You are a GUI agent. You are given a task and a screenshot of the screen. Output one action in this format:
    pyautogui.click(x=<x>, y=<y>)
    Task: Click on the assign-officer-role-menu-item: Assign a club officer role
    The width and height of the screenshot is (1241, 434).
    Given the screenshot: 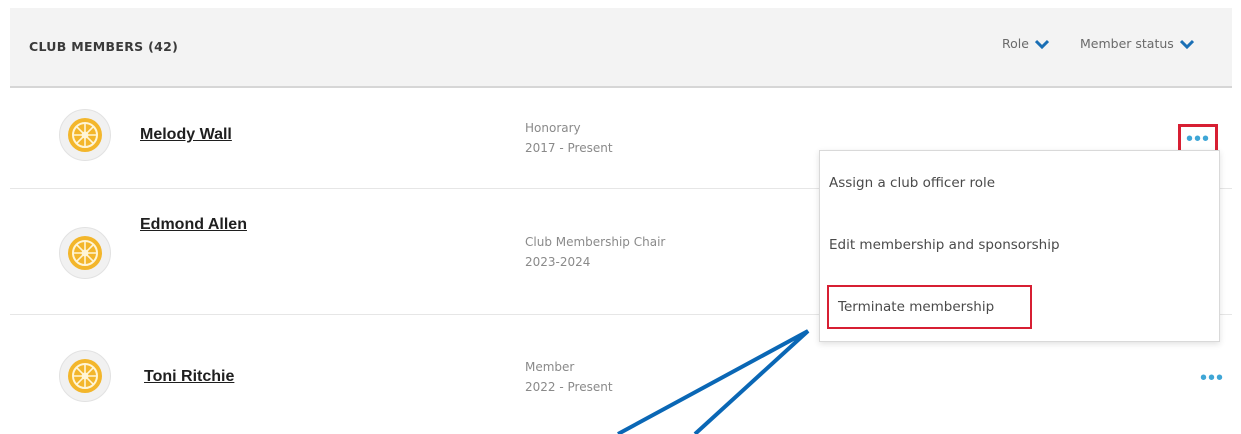 What is the action you would take?
    pyautogui.click(x=912, y=183)
    